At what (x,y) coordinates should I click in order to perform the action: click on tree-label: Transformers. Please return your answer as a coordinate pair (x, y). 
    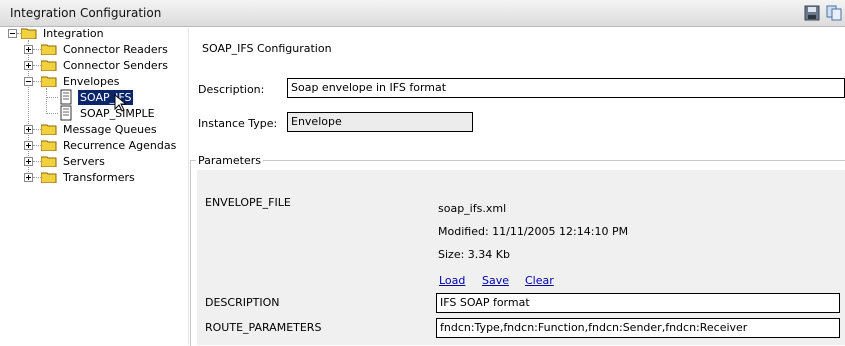
    Looking at the image, I should click on (99, 177).